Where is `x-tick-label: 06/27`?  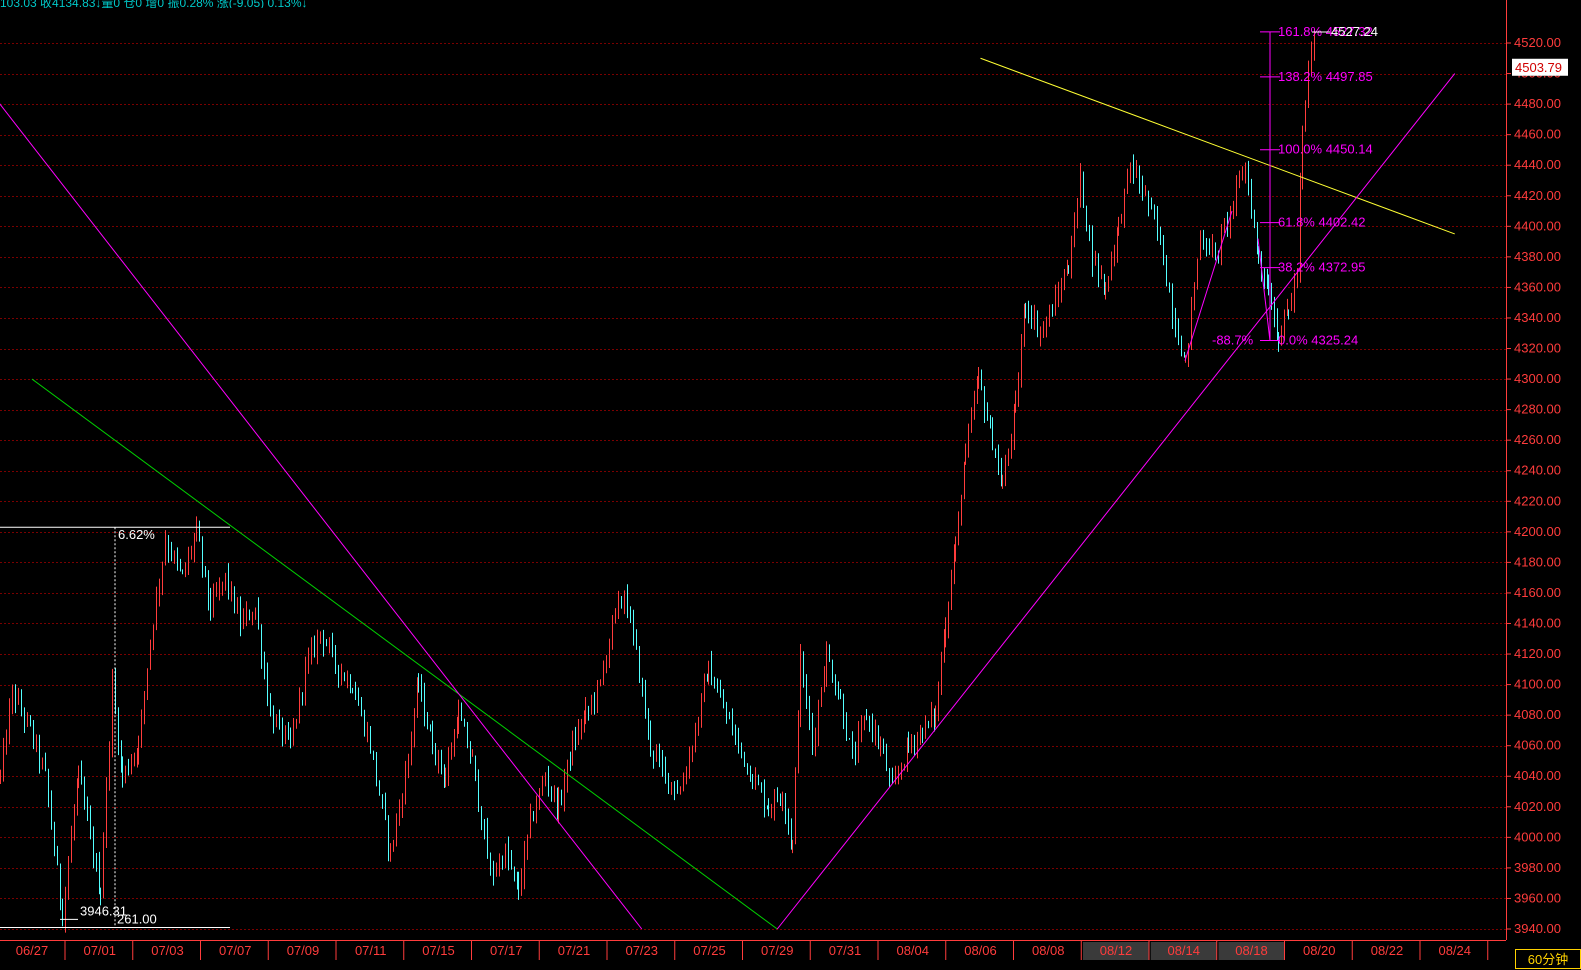
x-tick-label: 06/27 is located at coordinates (32, 950).